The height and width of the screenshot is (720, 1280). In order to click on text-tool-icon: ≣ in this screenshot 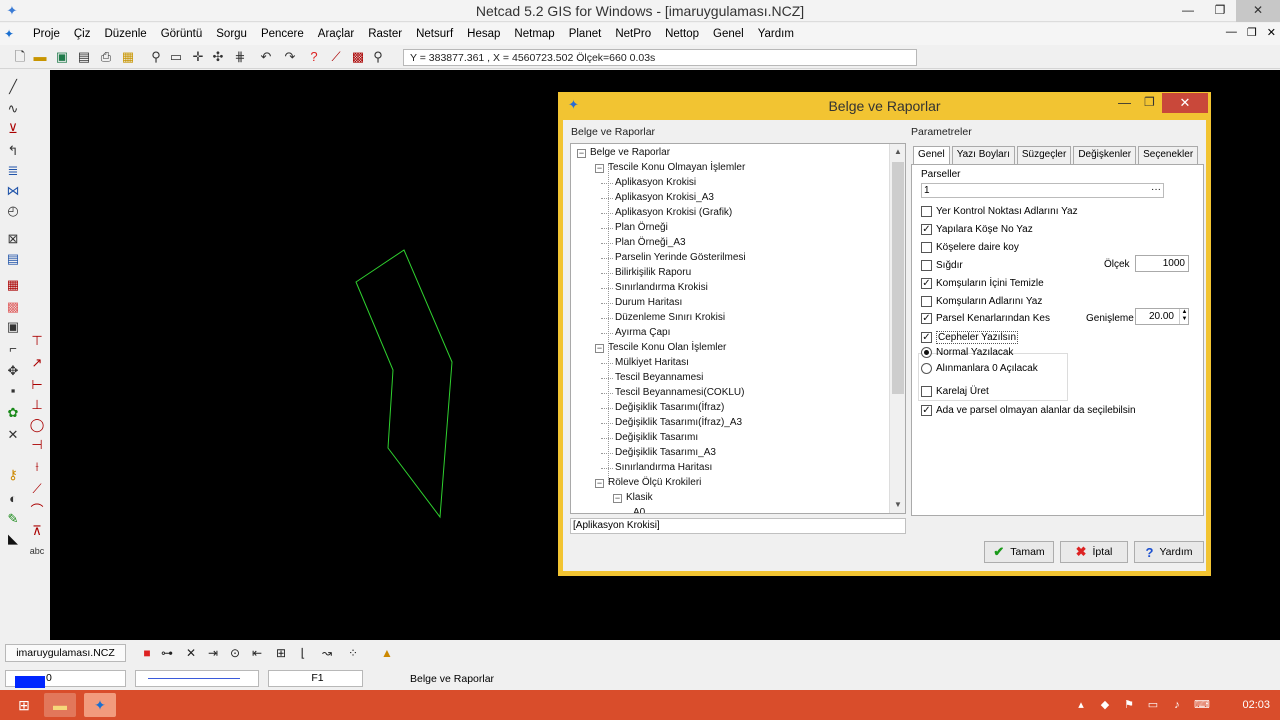, I will do `click(13, 171)`.